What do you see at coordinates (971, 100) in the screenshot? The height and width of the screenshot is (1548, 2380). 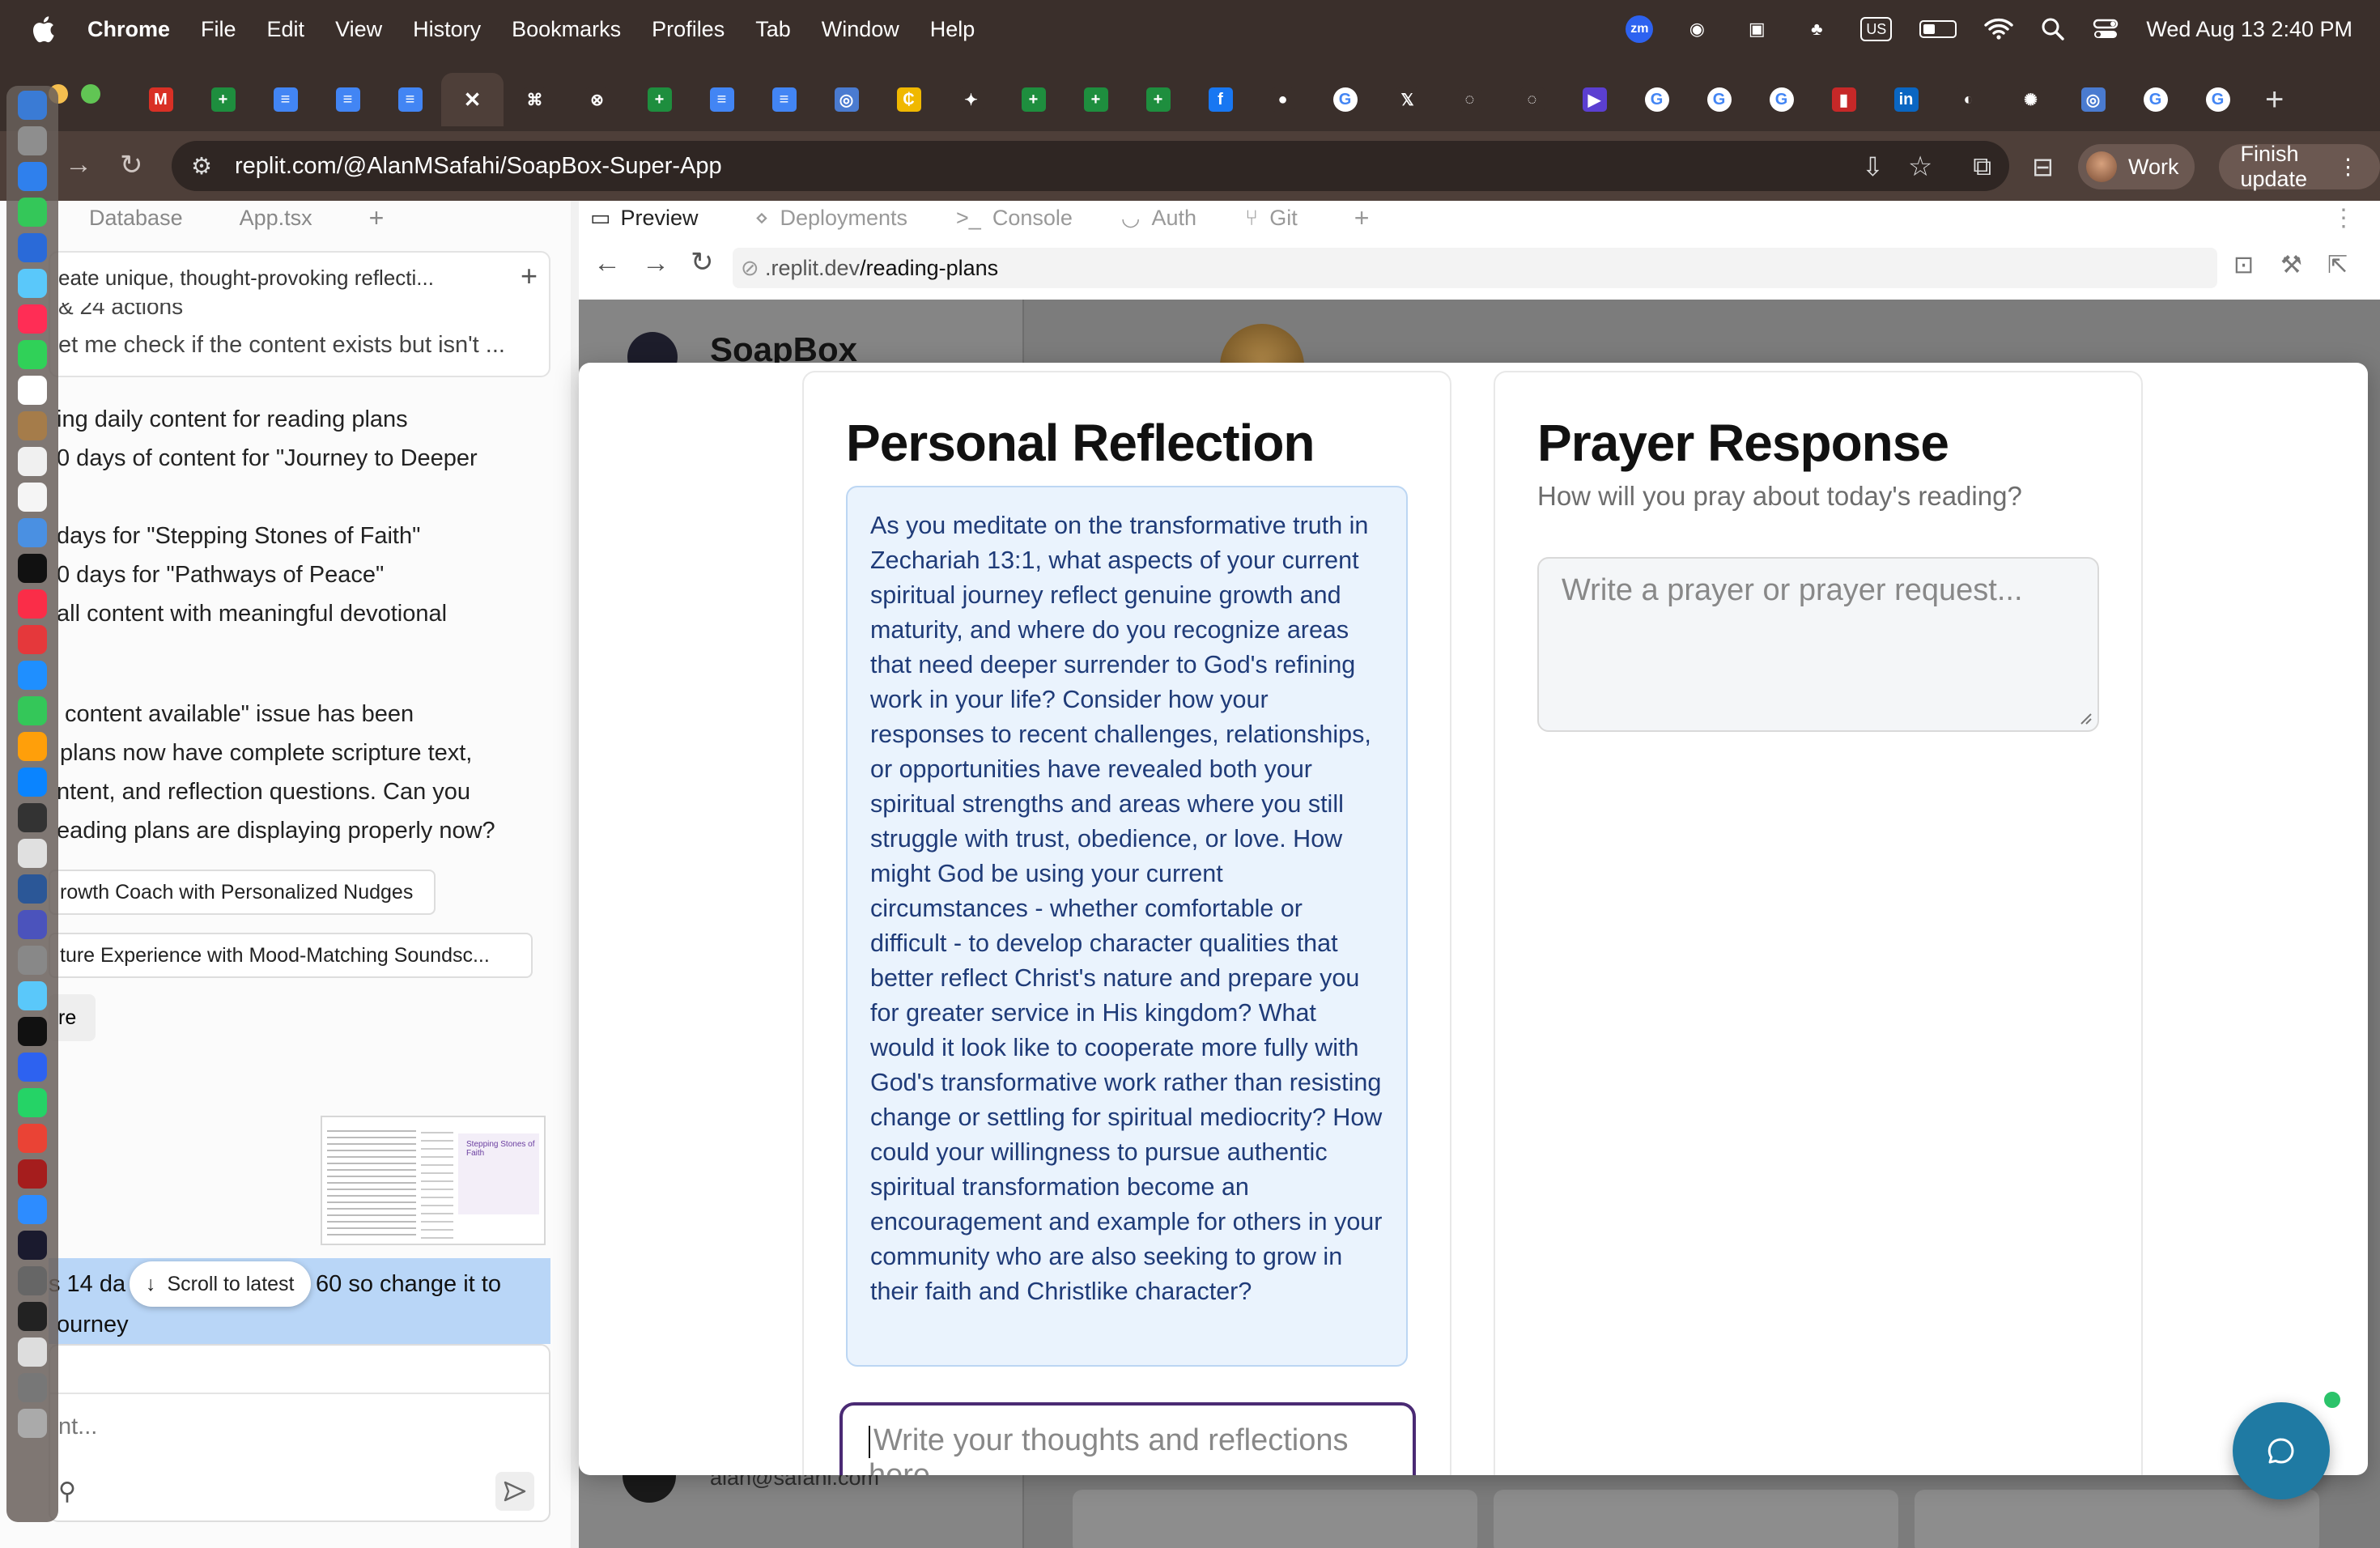 I see `browser-tab: ✦` at bounding box center [971, 100].